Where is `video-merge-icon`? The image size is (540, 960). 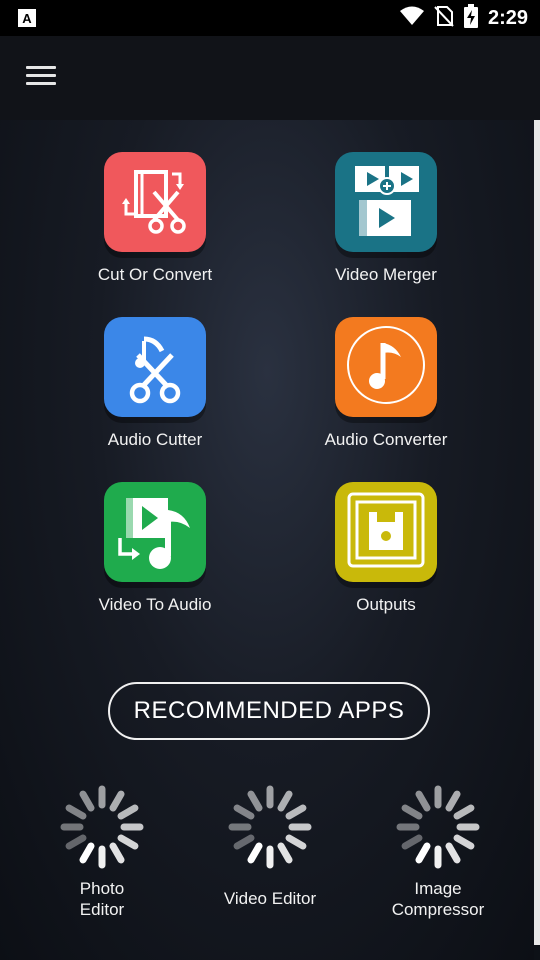 video-merge-icon is located at coordinates (386, 202).